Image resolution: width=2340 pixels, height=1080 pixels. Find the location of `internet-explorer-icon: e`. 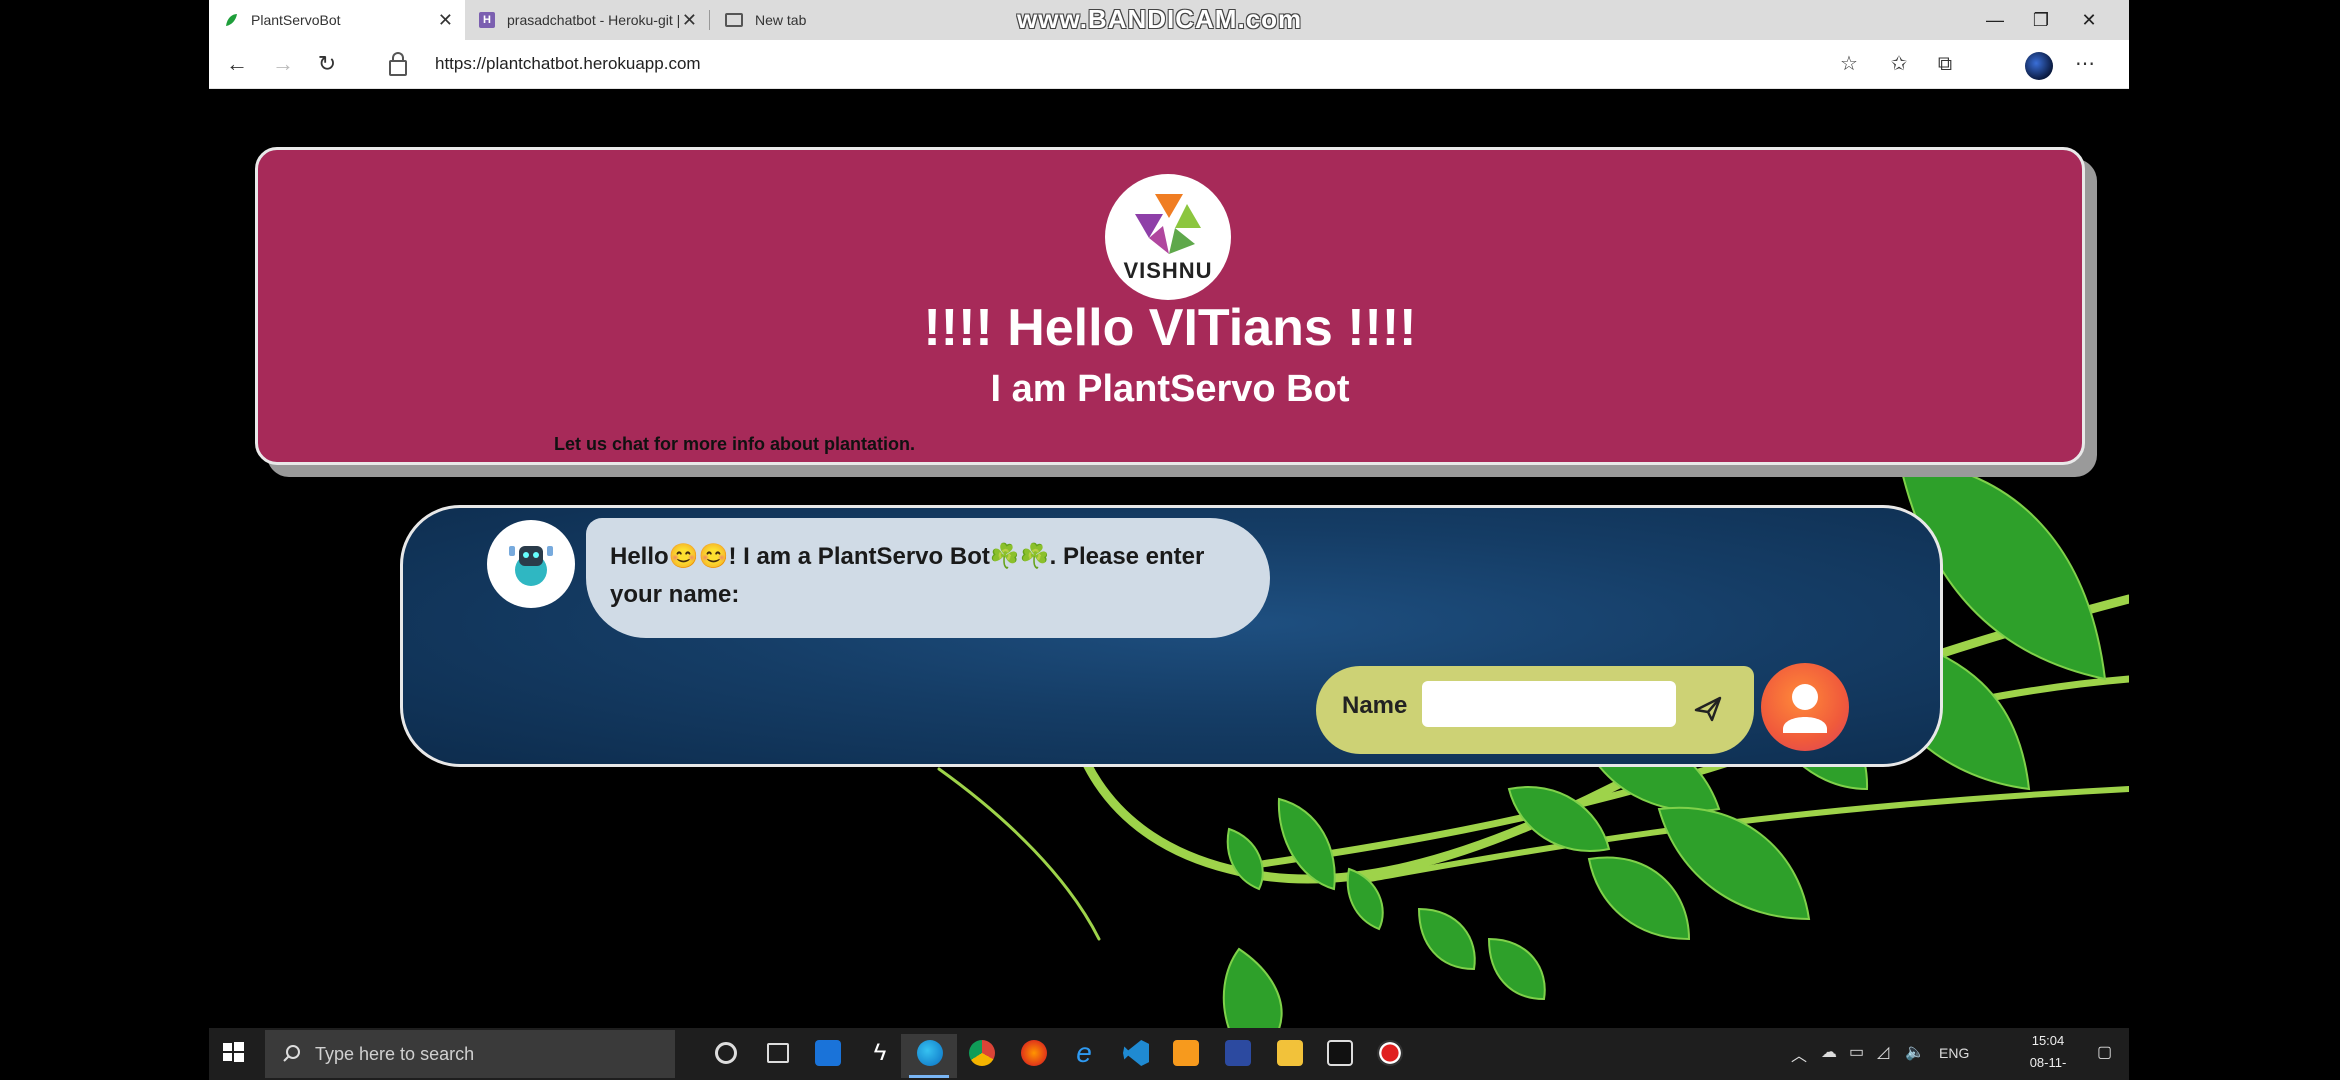

internet-explorer-icon: e is located at coordinates (1083, 1056).